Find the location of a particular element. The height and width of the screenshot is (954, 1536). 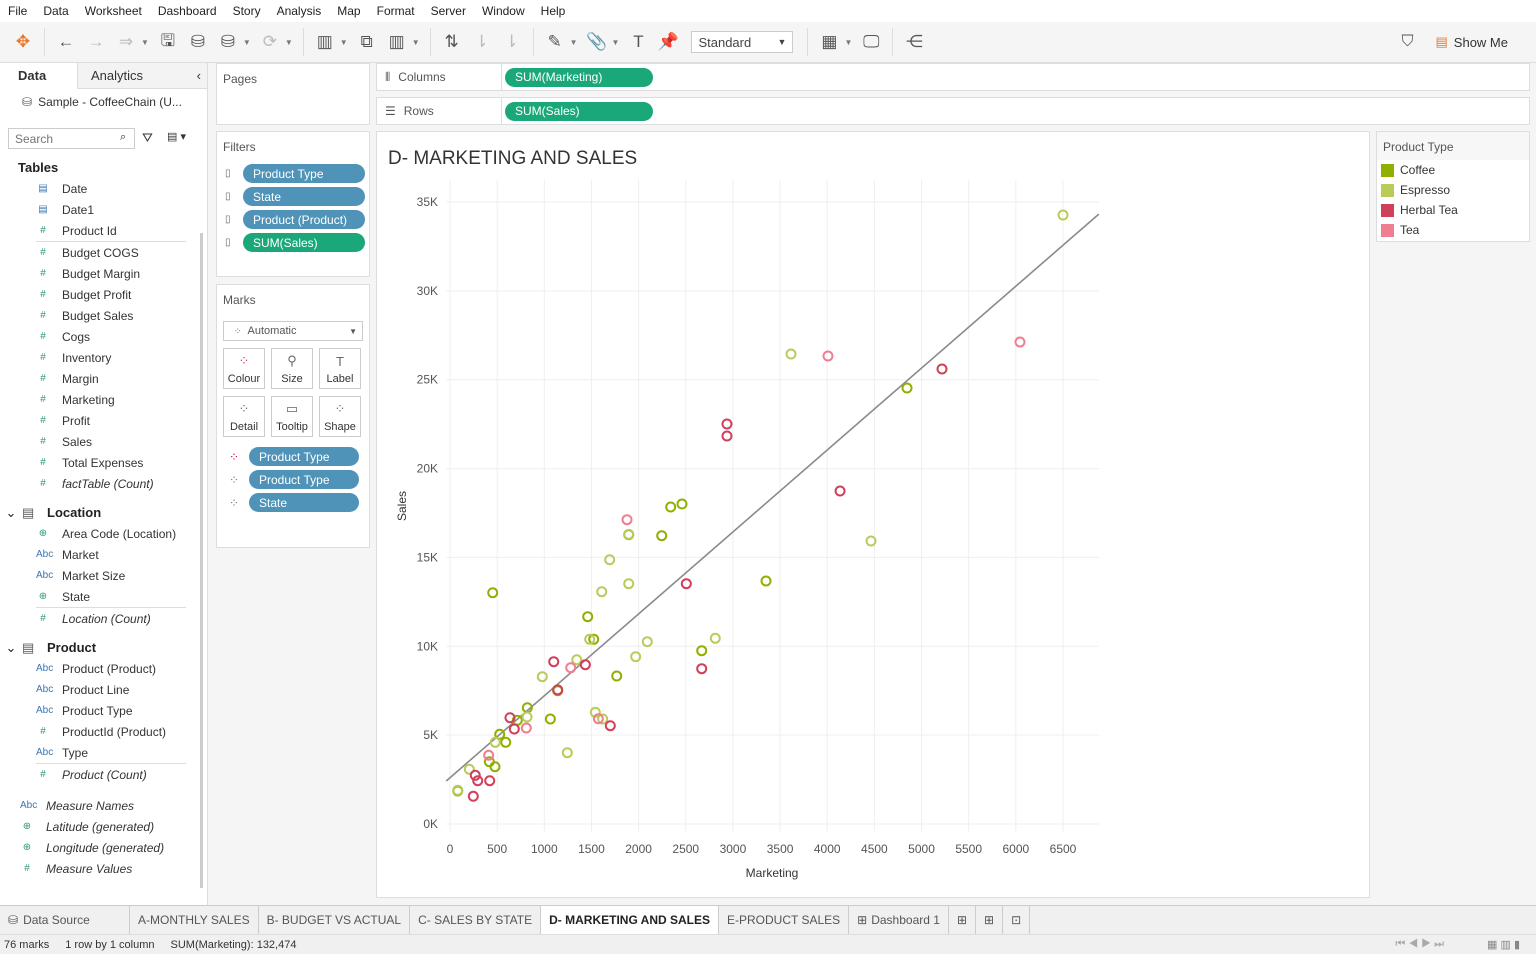

legend-label: Coffee is located at coordinates (1418, 170).